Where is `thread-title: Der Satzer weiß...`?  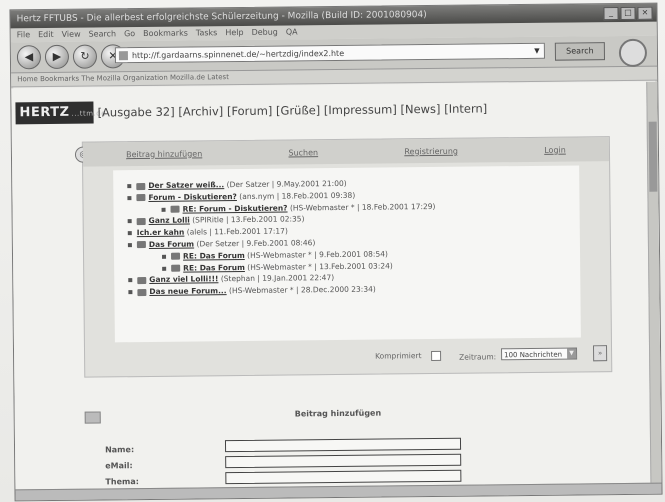
thread-title: Der Satzer weiß... is located at coordinates (186, 185).